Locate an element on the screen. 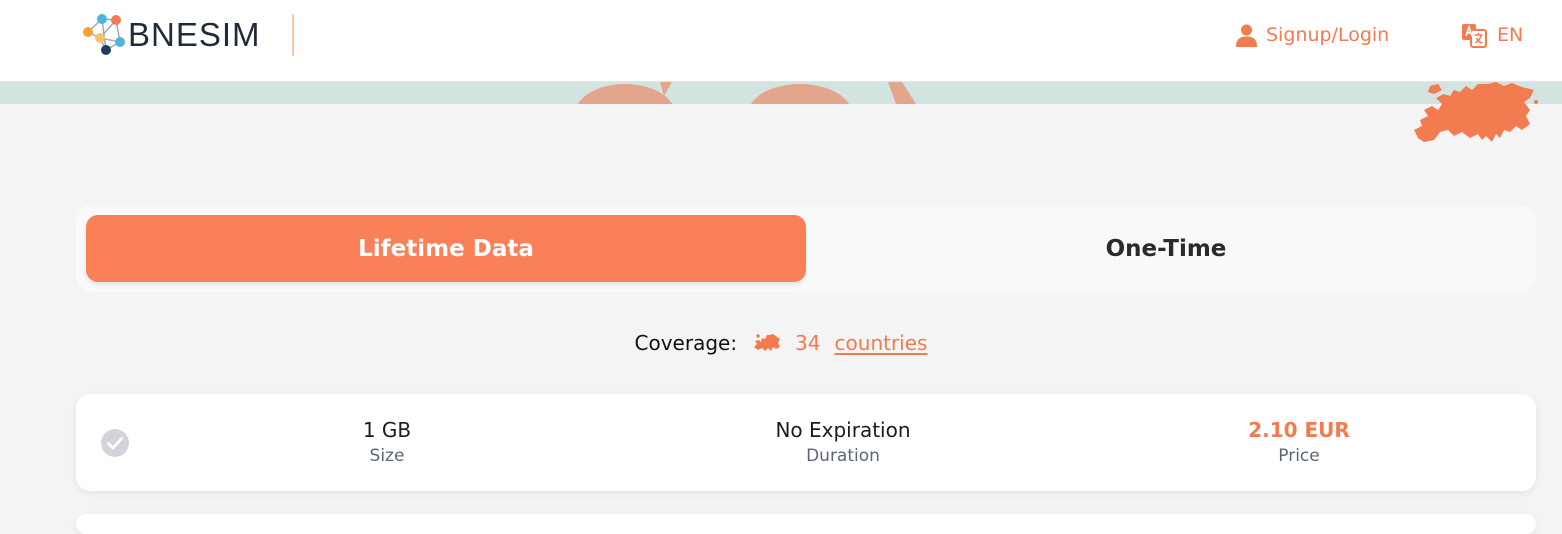  countries-link: countries is located at coordinates (881, 343).